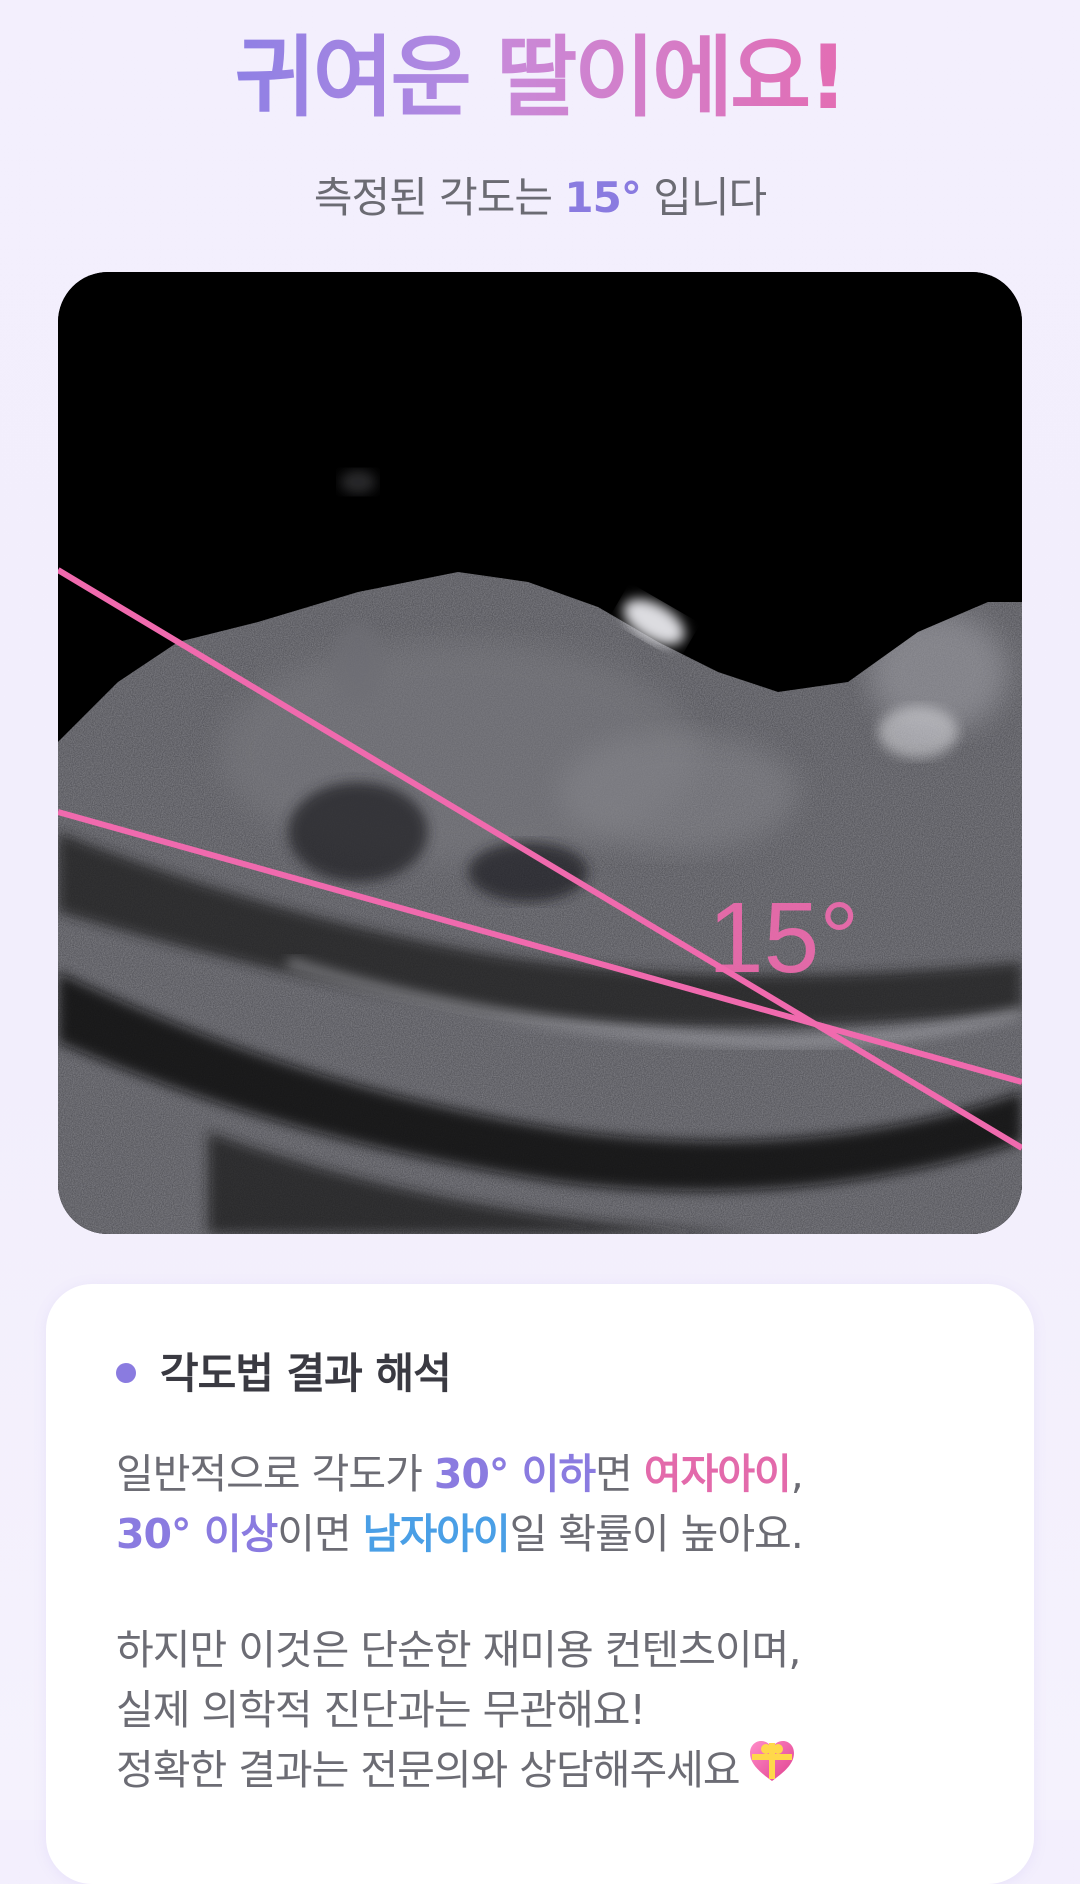 This screenshot has width=1080, height=1884. Describe the element at coordinates (672, 77) in the screenshot. I see `title-part2: 딸이에요!` at that location.